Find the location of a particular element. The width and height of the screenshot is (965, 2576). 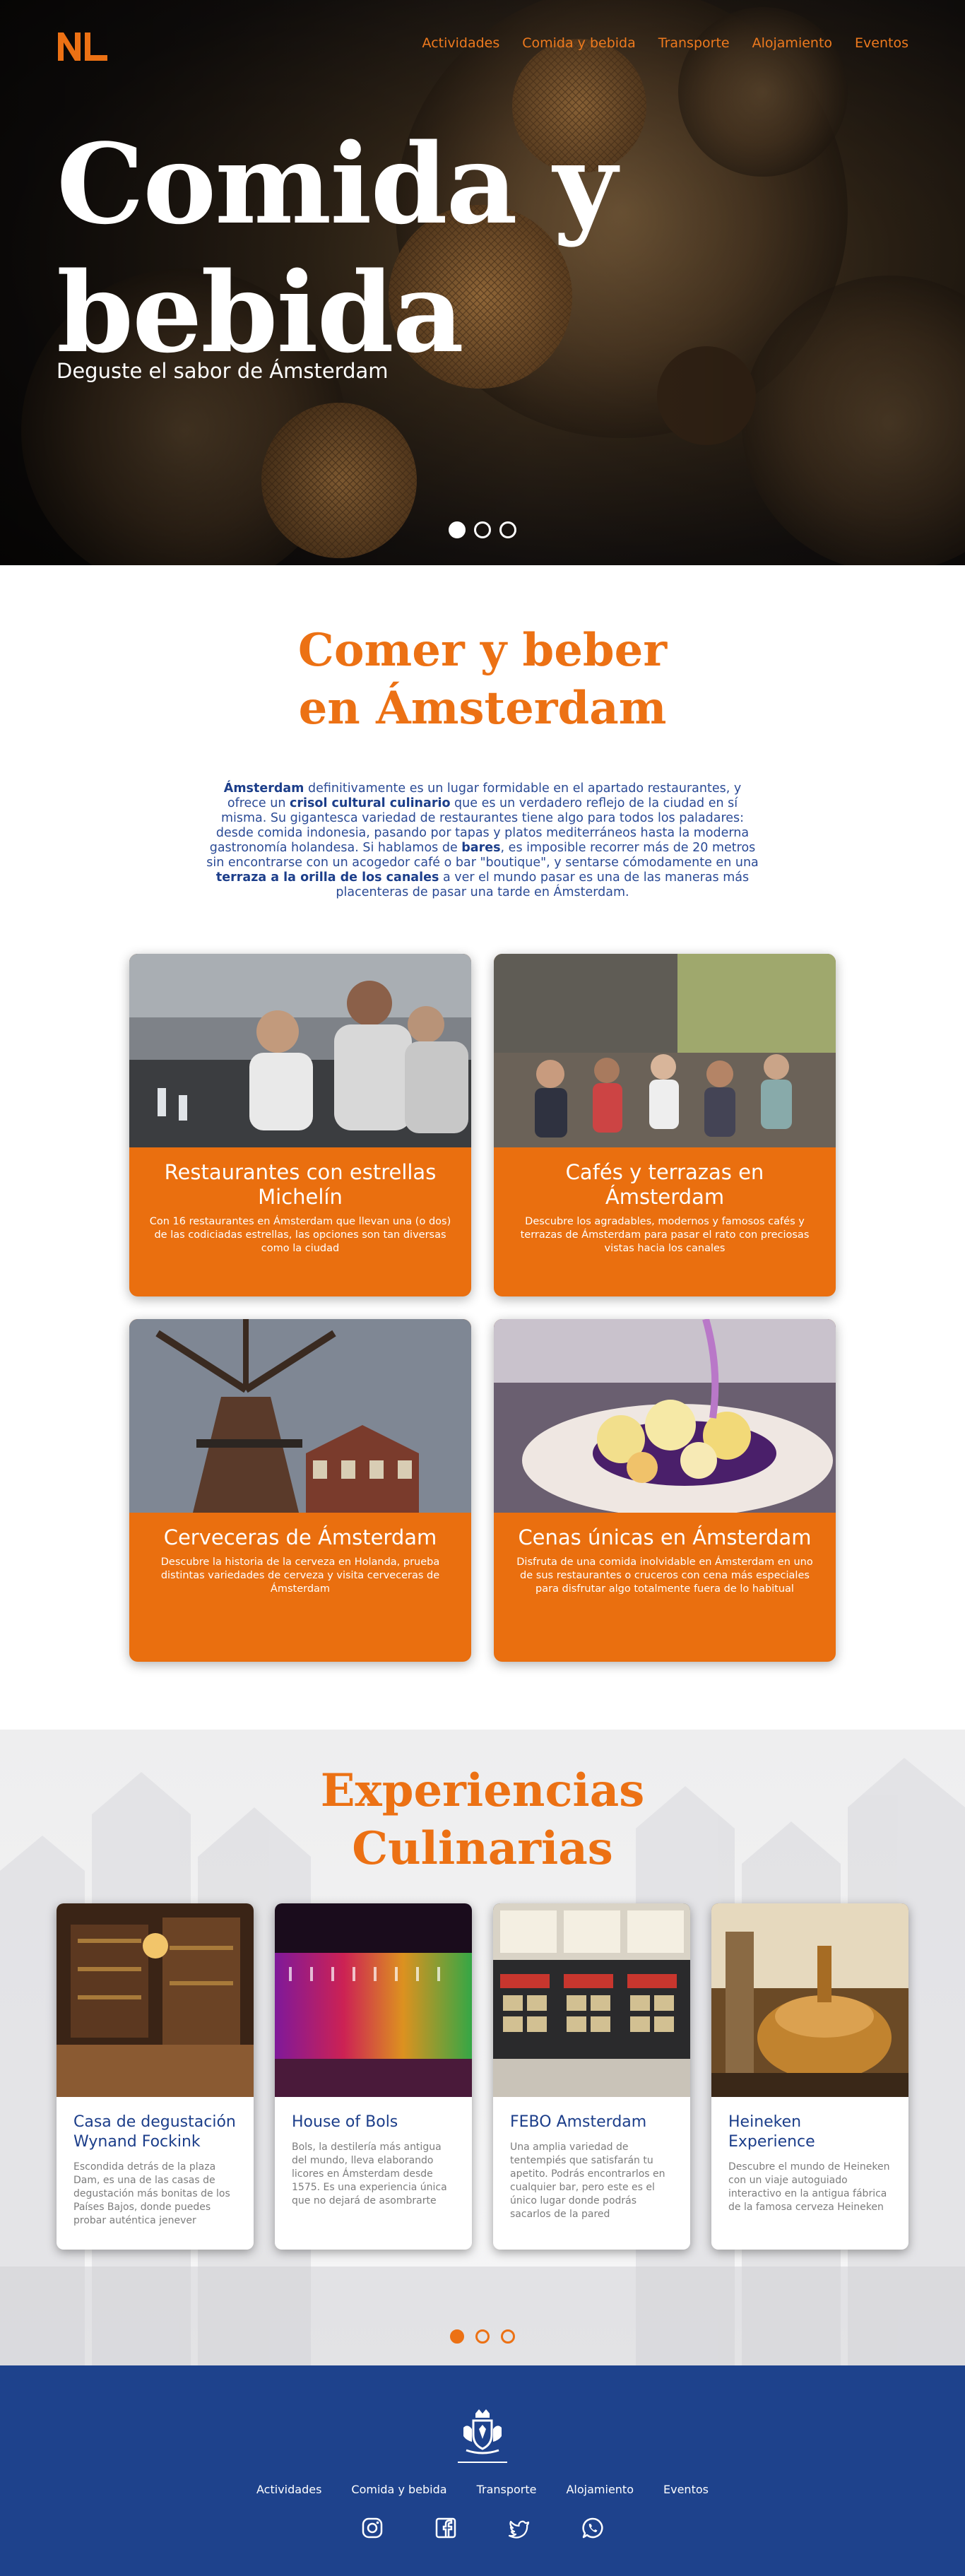

food-card-title: Restaurantes con estrellas Michelín is located at coordinates (300, 1184).